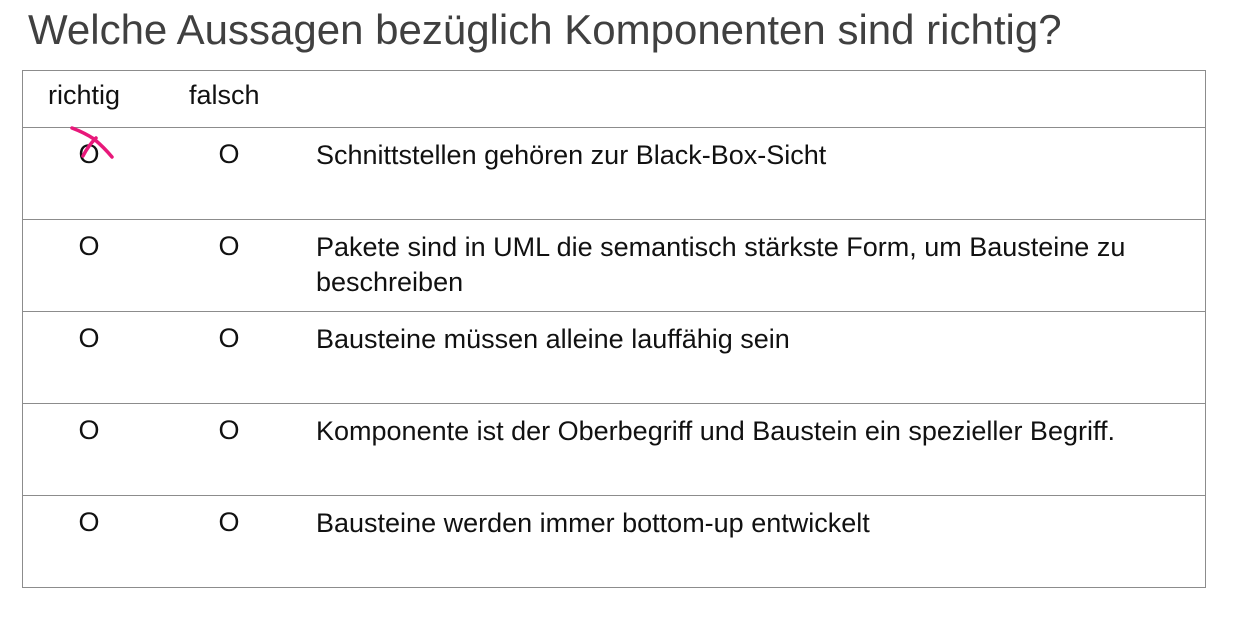 Image resolution: width=1236 pixels, height=622 pixels. I want to click on option-falsch-1: O, so click(229, 154).